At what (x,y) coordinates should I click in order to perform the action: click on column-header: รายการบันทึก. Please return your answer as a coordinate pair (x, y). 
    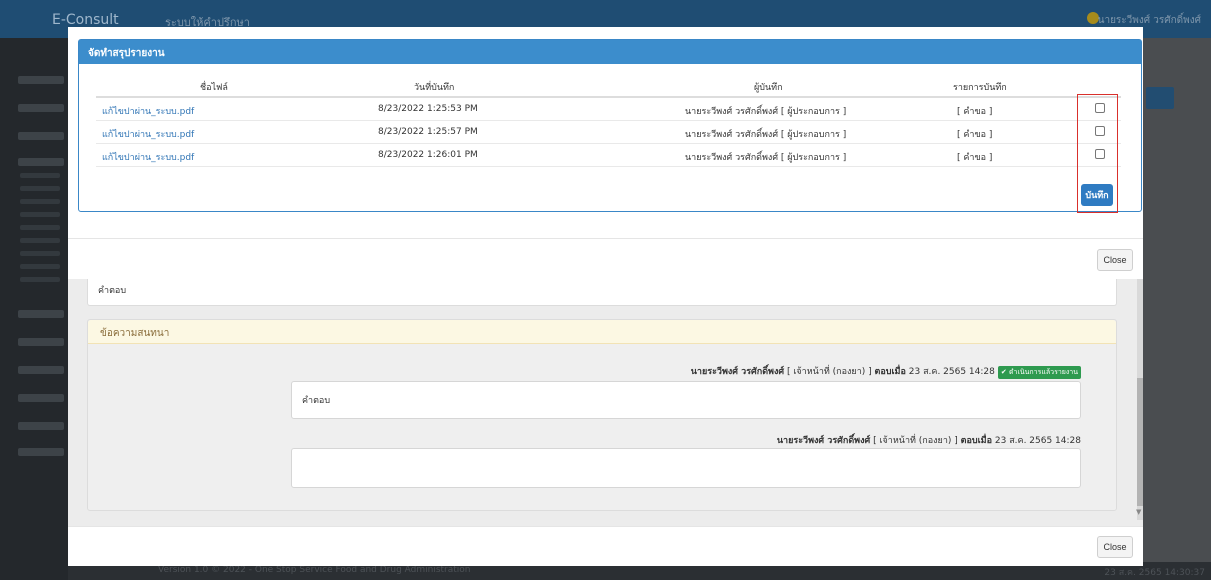
    Looking at the image, I should click on (980, 88).